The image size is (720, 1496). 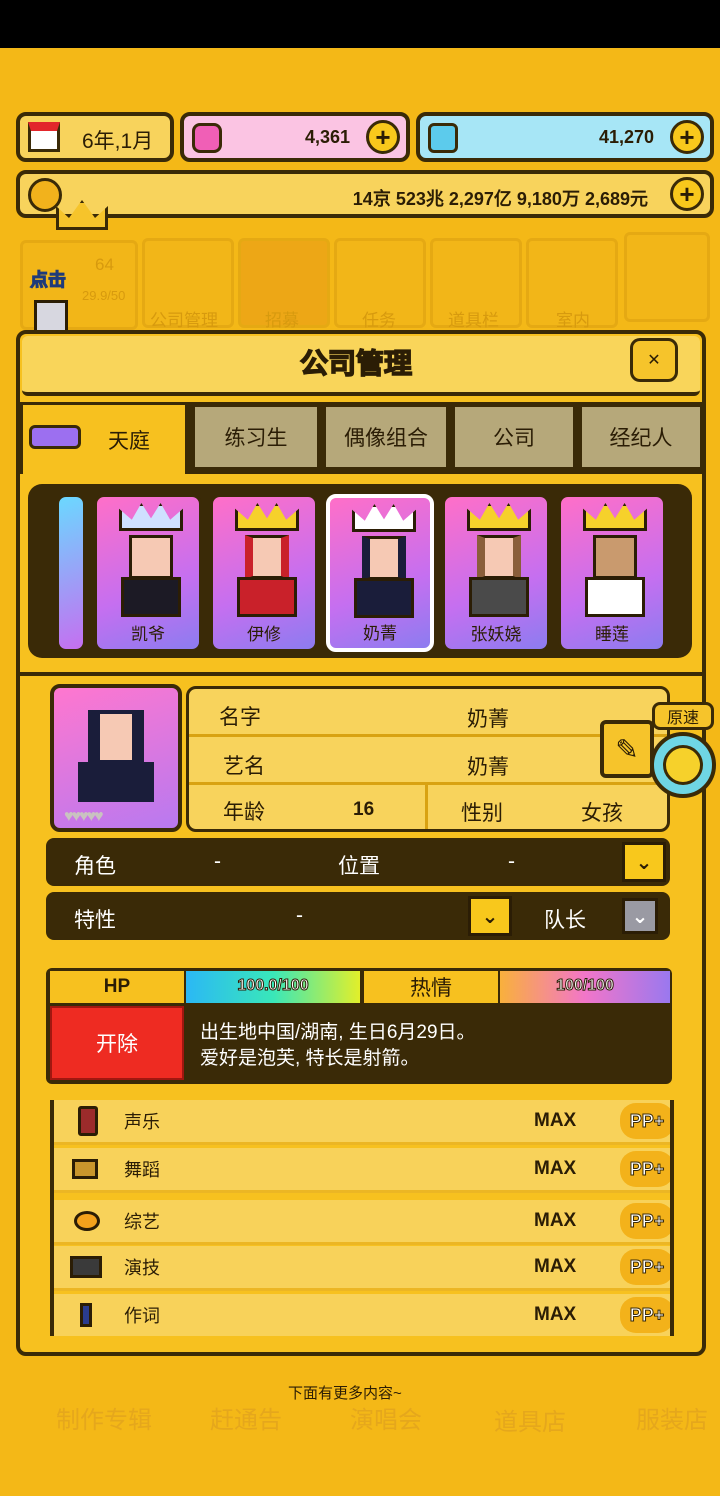 What do you see at coordinates (240, 717) in the screenshot?
I see `name-label: 名字` at bounding box center [240, 717].